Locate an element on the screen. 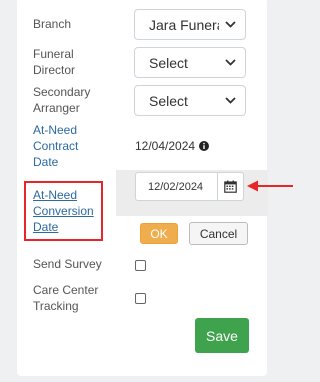 Image resolution: width=320 pixels, height=382 pixels. funeral-director-label-line-2: Director is located at coordinates (54, 70).